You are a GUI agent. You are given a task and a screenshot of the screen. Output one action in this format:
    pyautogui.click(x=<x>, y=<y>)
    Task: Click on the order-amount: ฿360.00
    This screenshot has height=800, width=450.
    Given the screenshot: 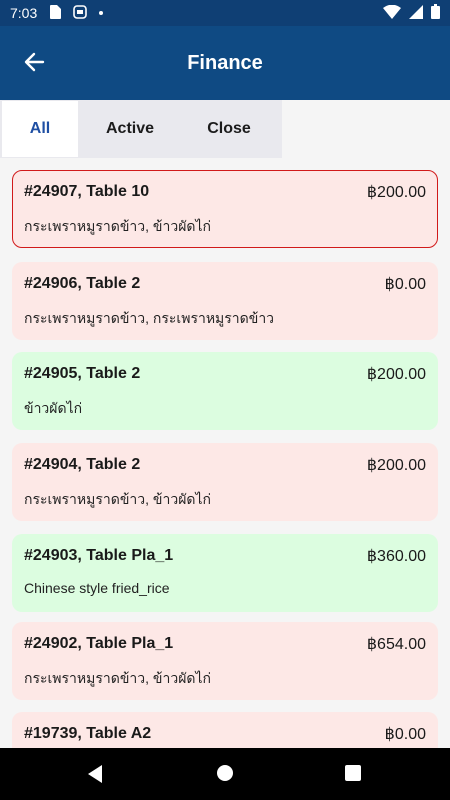 What is the action you would take?
    pyautogui.click(x=396, y=556)
    